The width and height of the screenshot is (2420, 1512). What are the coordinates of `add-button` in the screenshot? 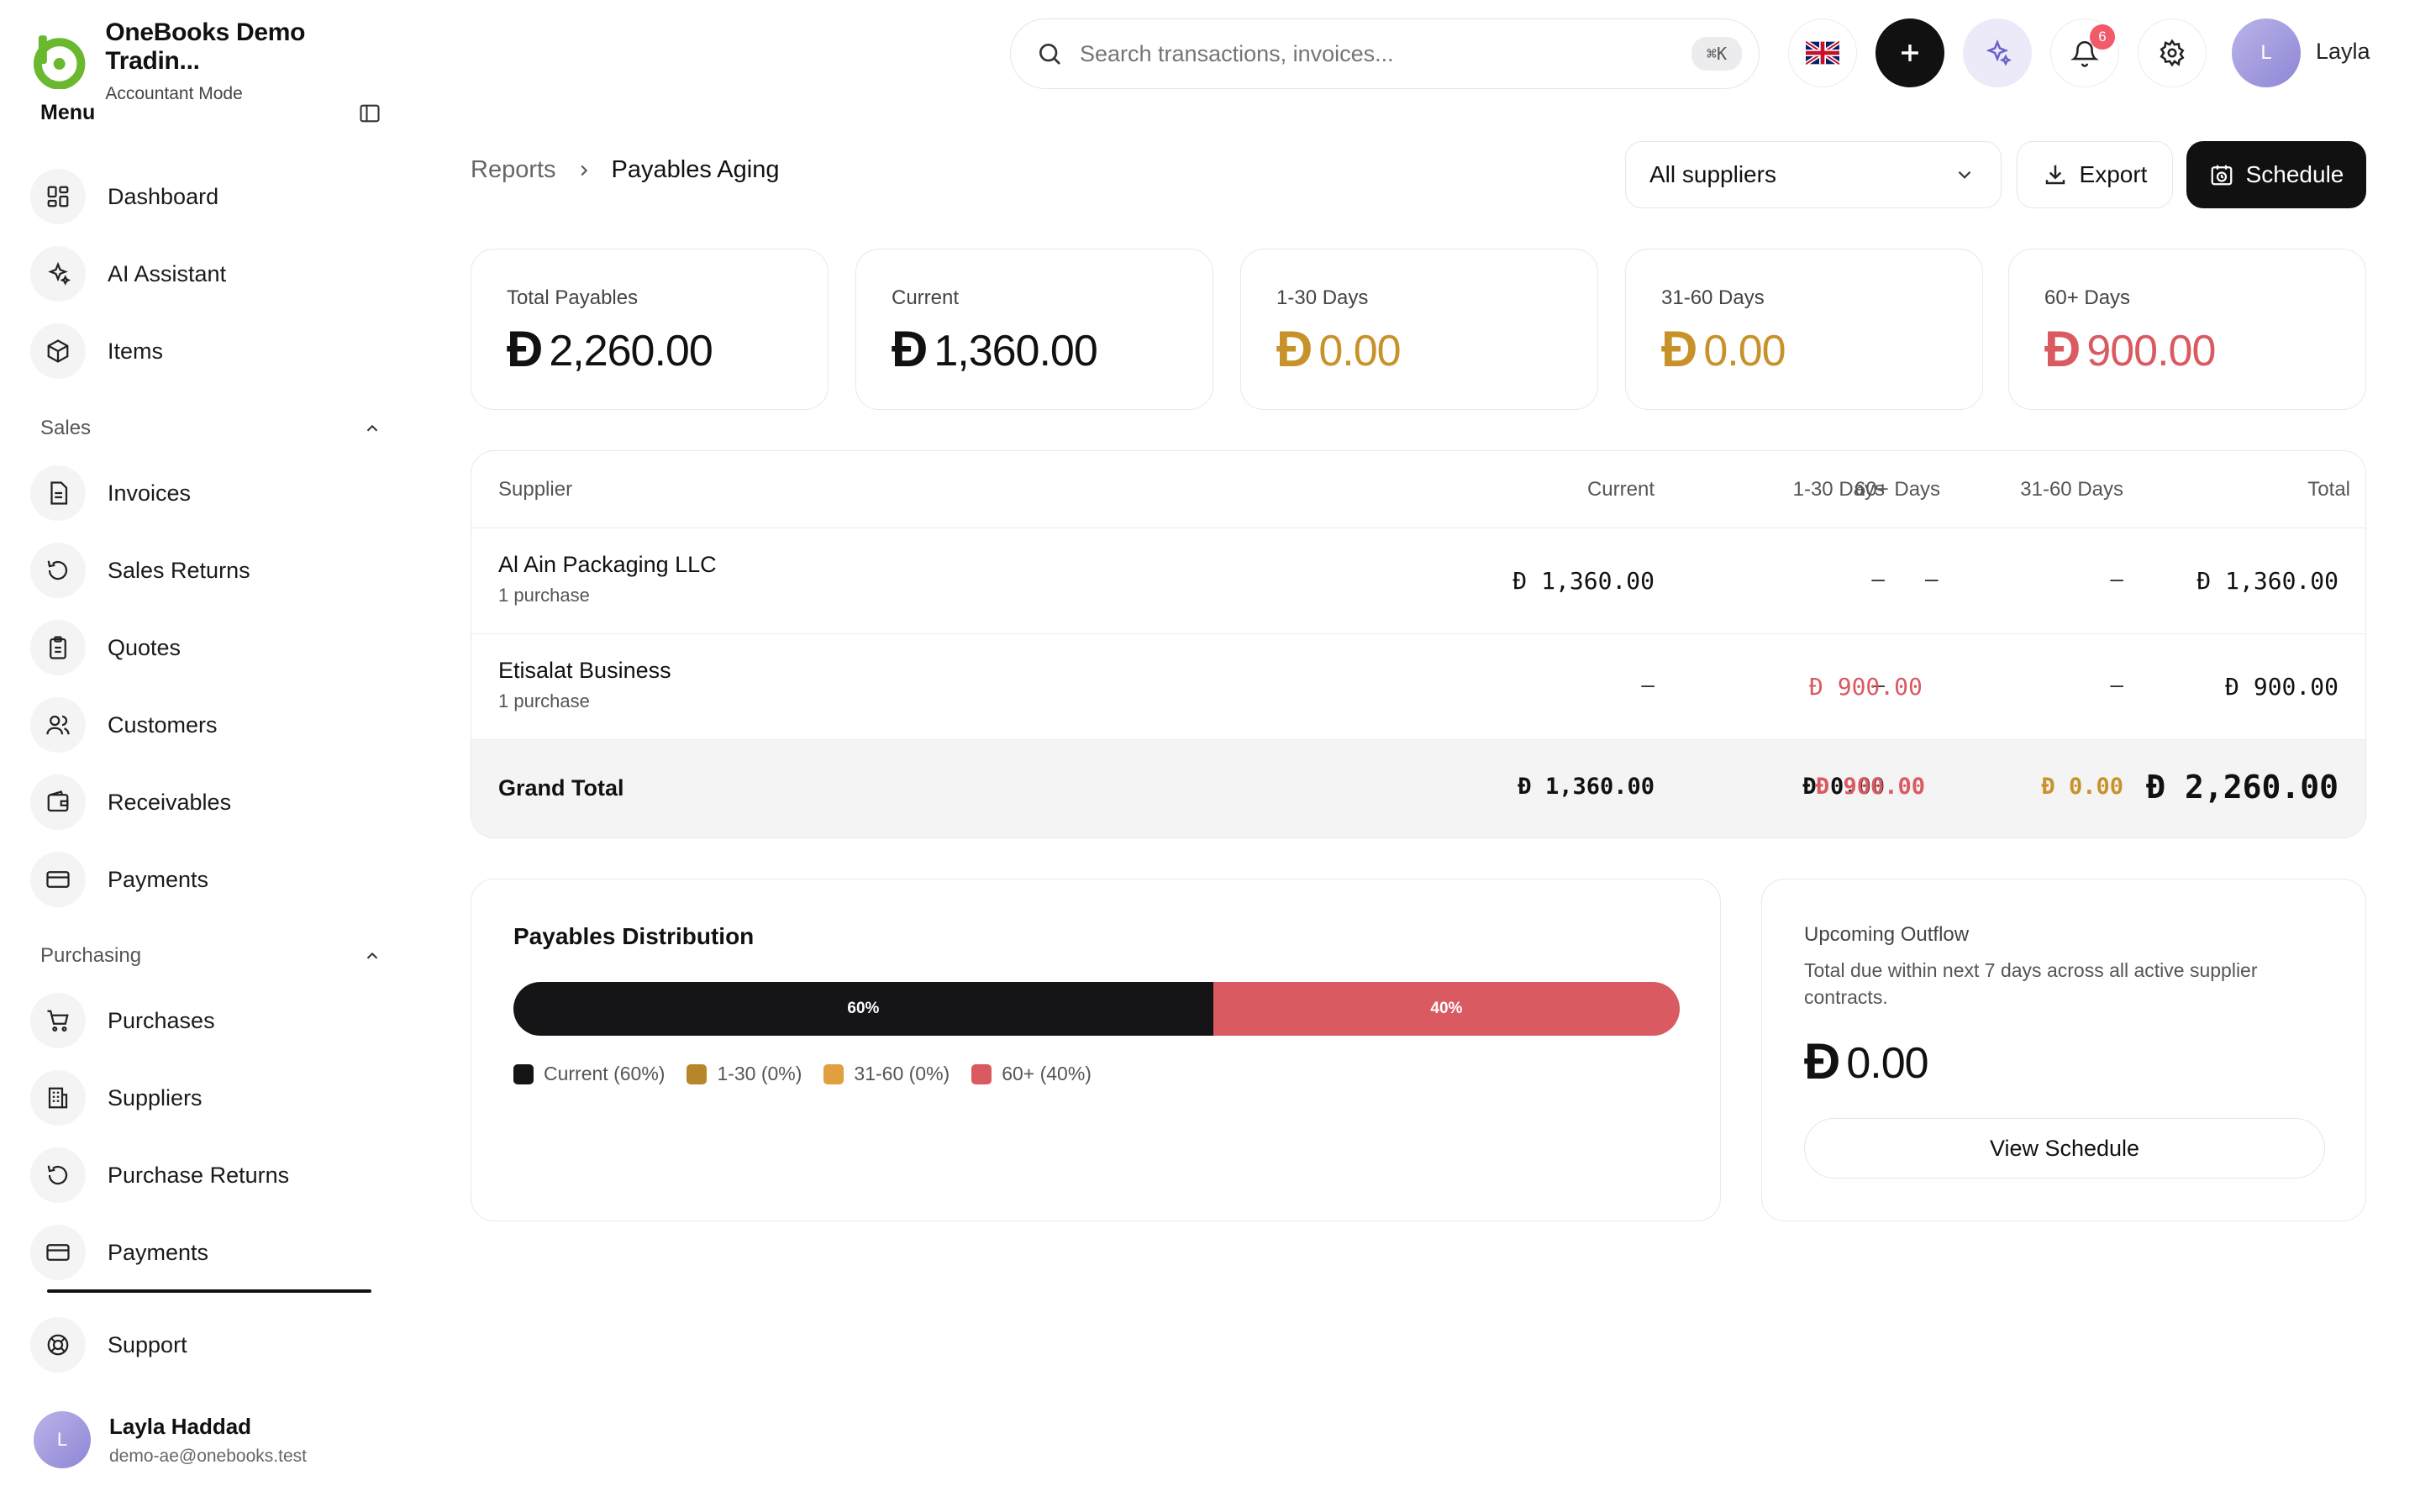 It's located at (1910, 52).